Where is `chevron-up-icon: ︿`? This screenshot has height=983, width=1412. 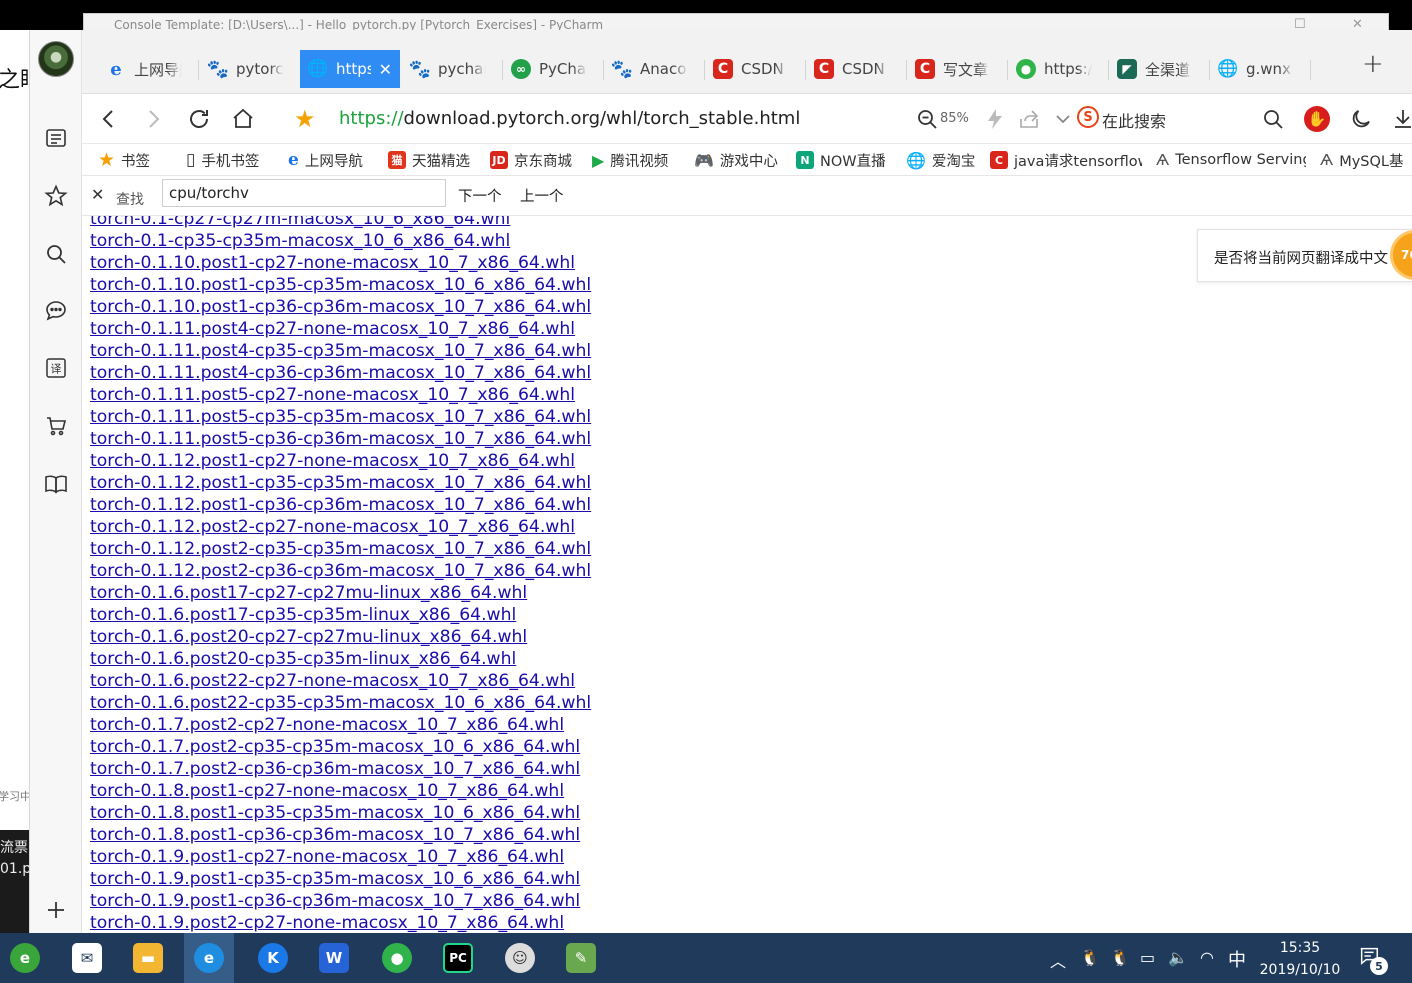
chevron-up-icon: ︿ is located at coordinates (1058, 960).